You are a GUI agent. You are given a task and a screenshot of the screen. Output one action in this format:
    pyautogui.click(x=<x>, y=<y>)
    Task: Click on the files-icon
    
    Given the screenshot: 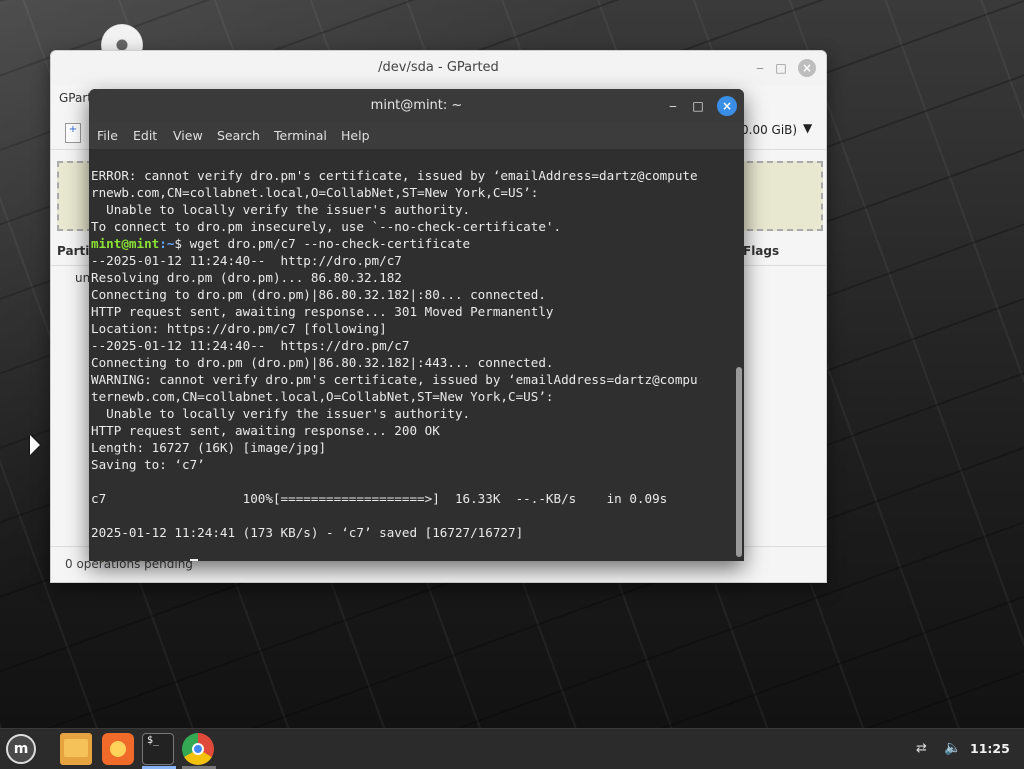 What is the action you would take?
    pyautogui.click(x=76, y=749)
    